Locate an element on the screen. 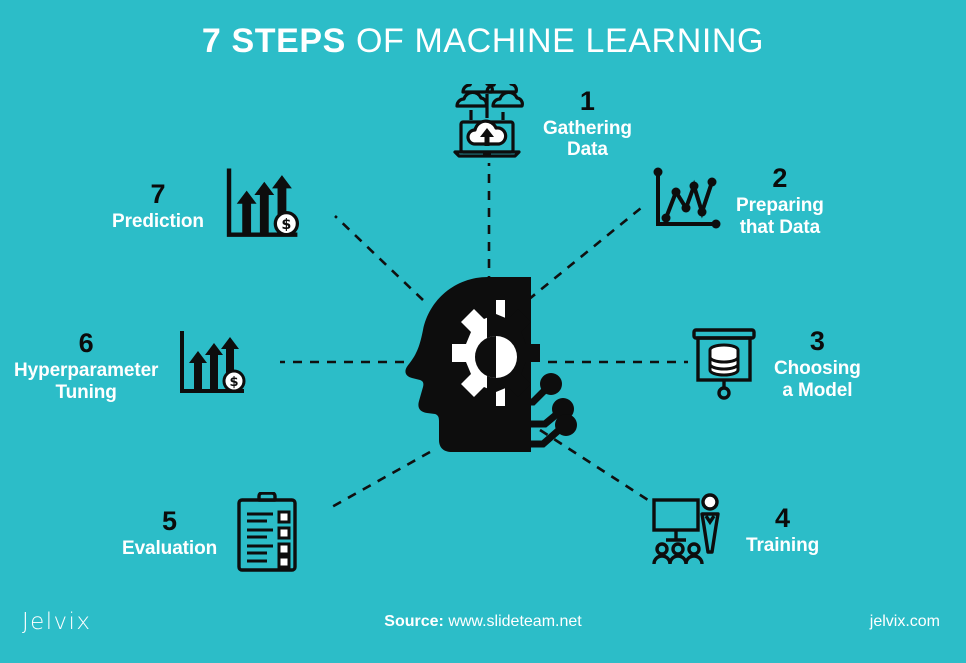  step-3-label: Choosing a Model is located at coordinates (817, 379).